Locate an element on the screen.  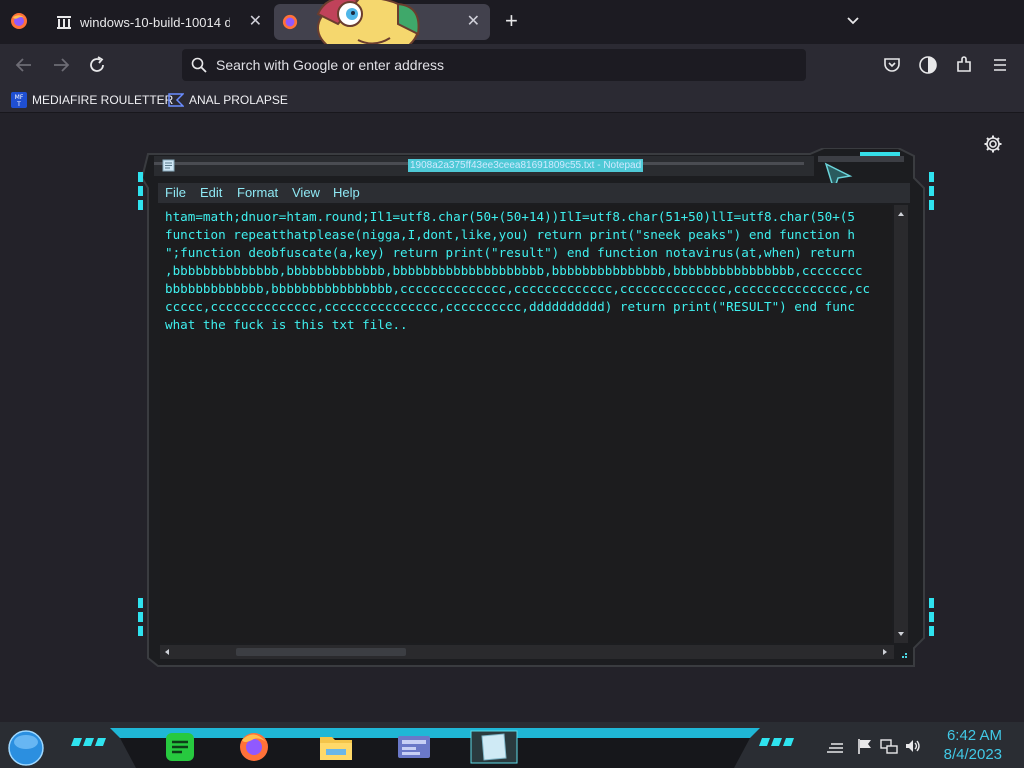
bookmark-folder-icon is located at coordinates (176, 100).